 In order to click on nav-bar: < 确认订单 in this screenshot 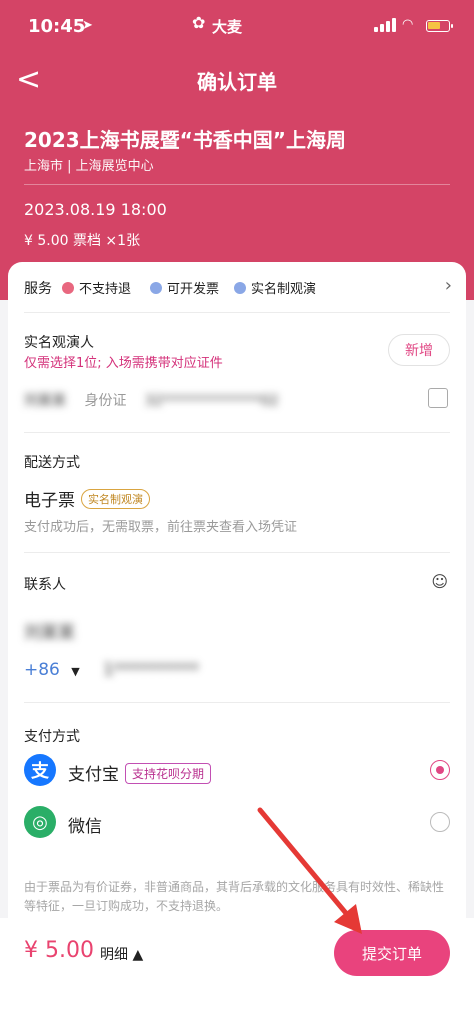, I will do `click(237, 80)`.